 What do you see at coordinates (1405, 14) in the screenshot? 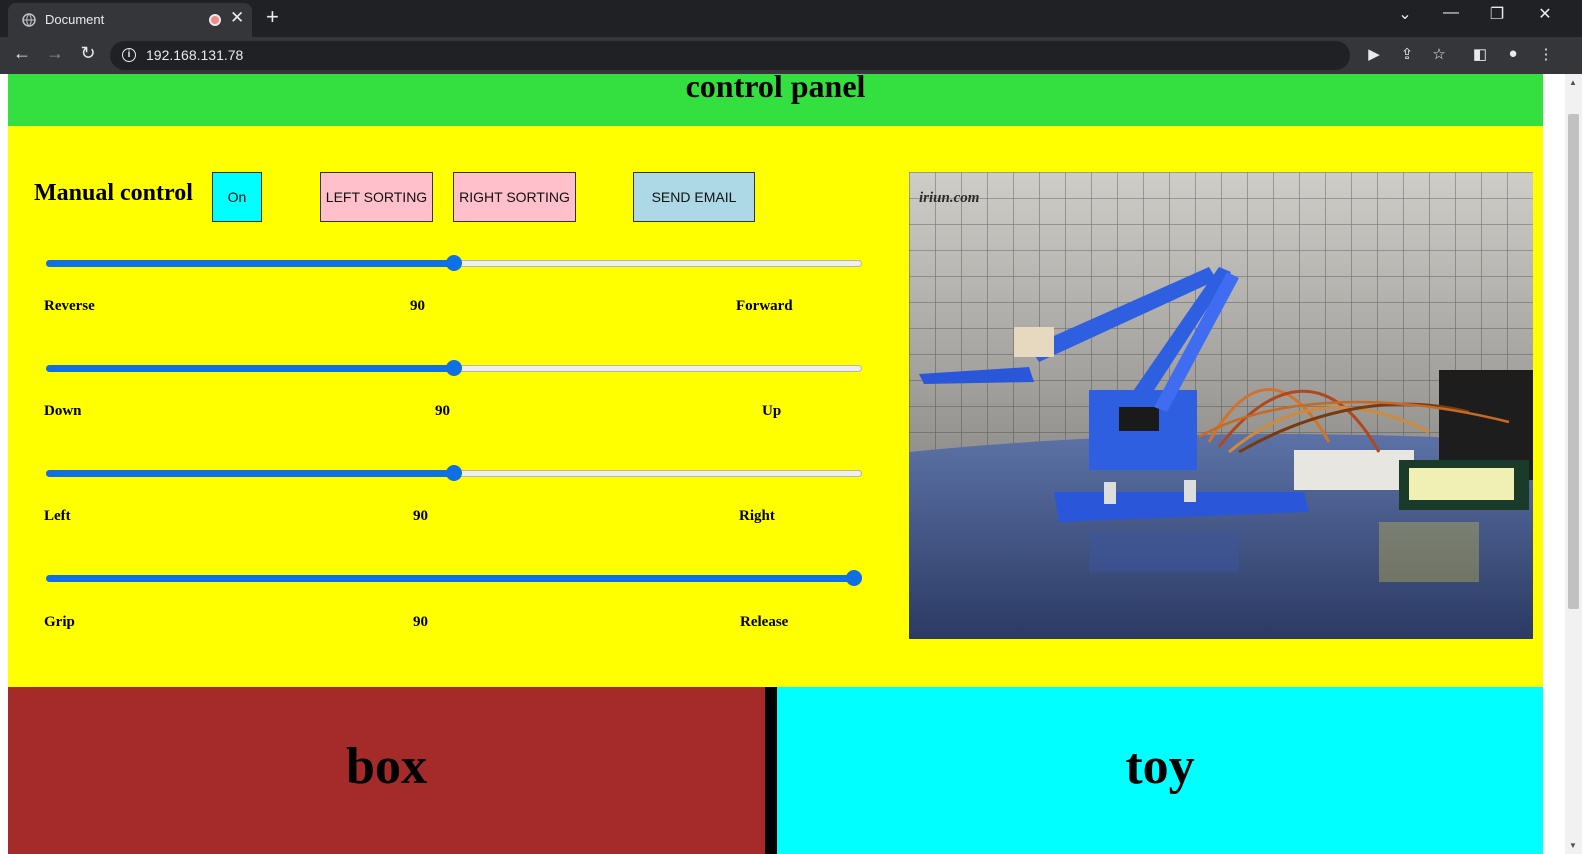
I see `tab-search-chevron-icon: ⌄` at bounding box center [1405, 14].